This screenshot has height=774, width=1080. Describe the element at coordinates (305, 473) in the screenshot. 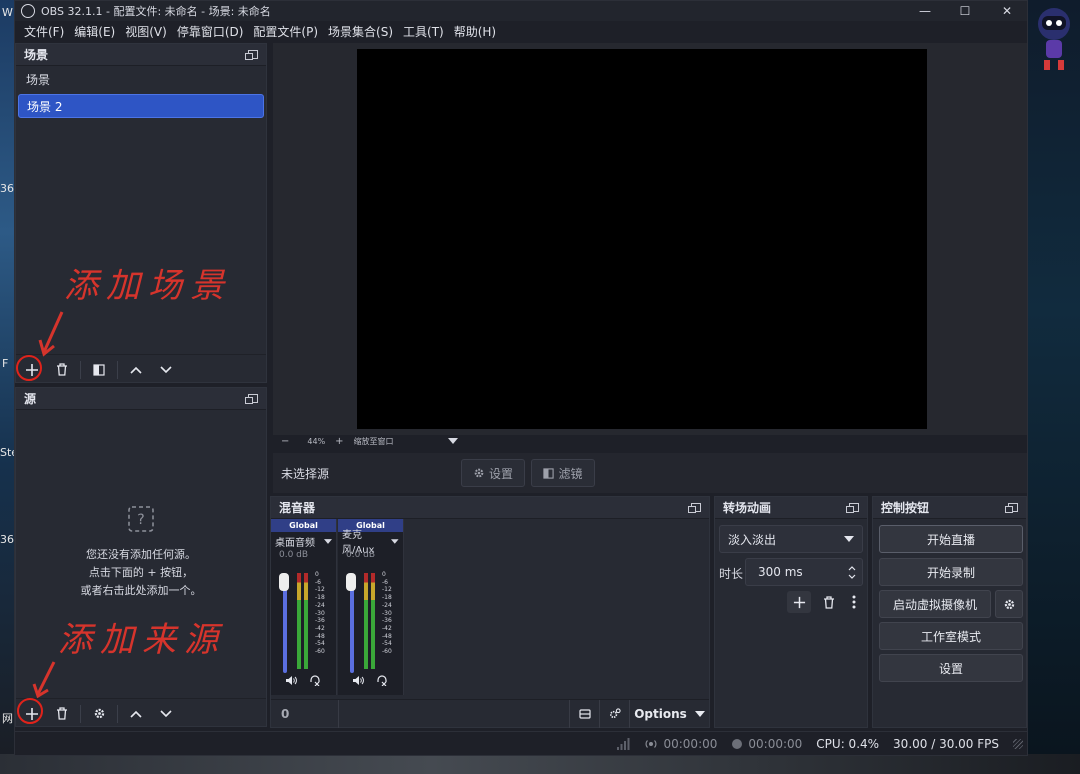

I see `no-source-label: 未选择源` at that location.